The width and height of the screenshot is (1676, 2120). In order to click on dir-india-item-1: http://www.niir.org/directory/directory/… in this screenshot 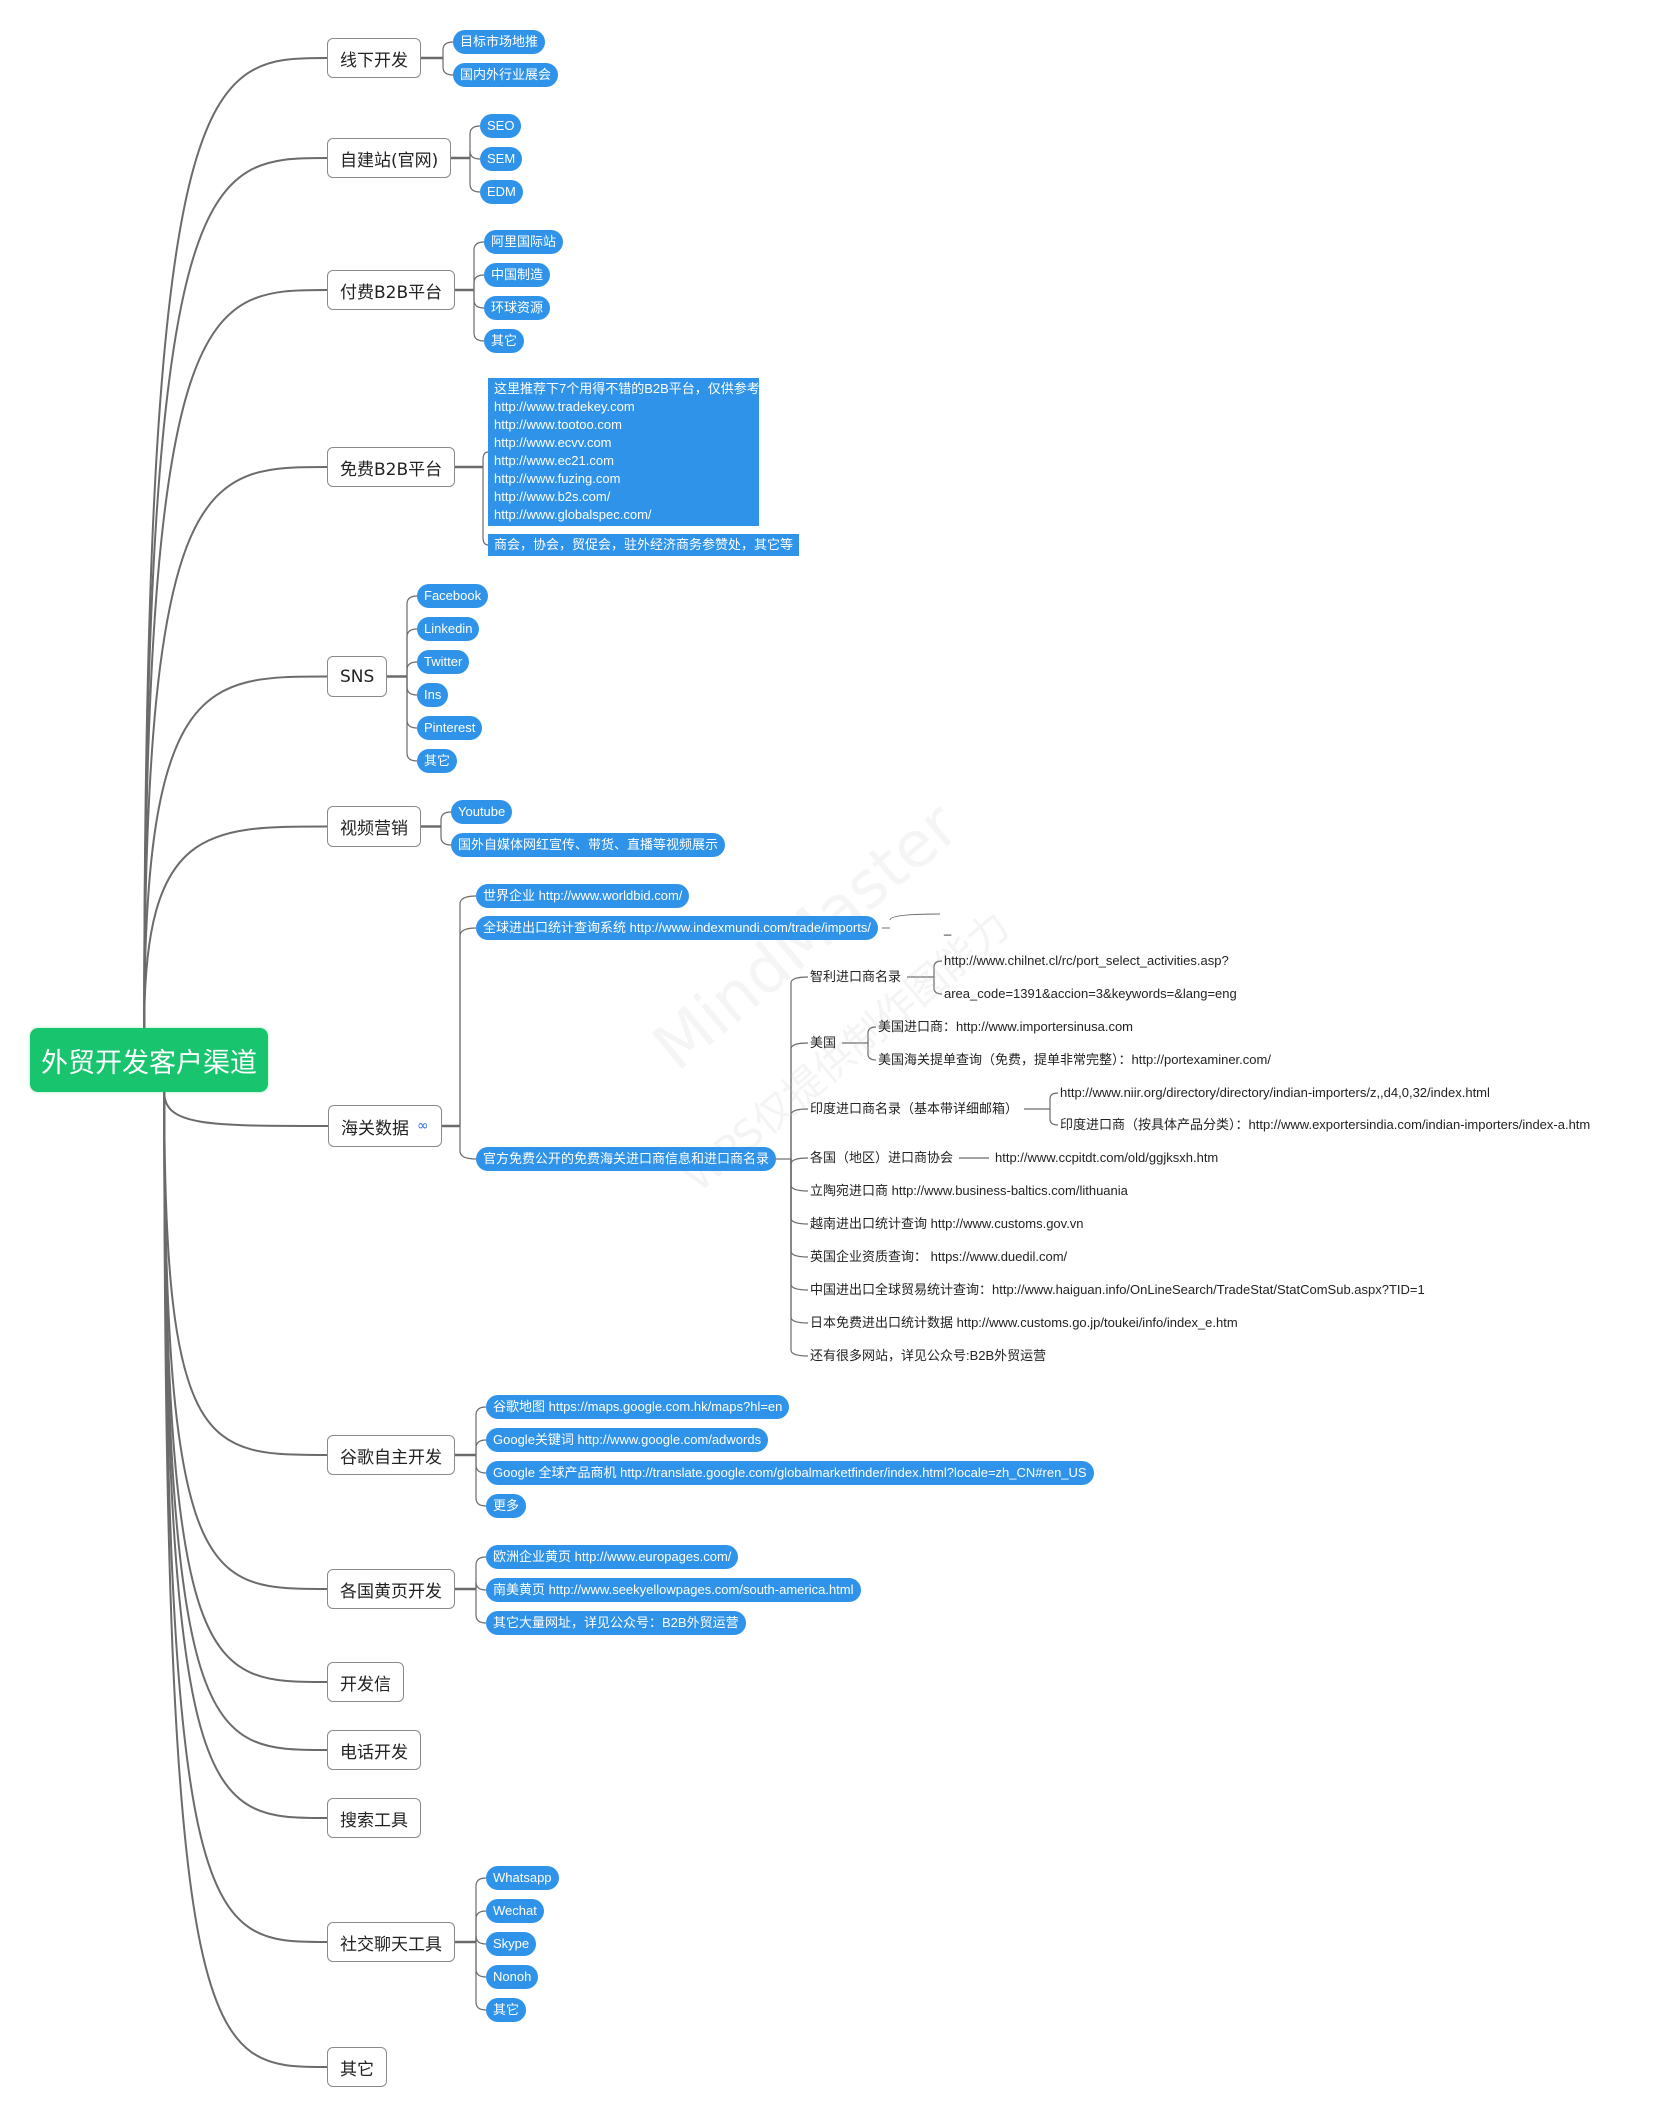, I will do `click(1275, 1093)`.